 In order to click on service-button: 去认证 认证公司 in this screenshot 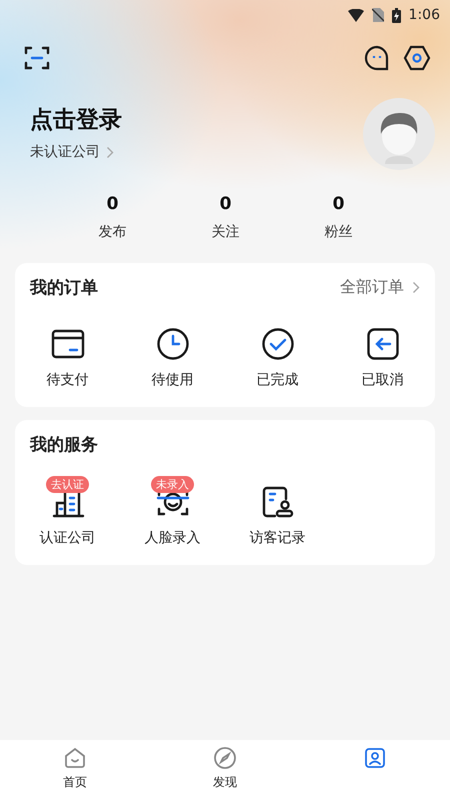, I will do `click(67, 511)`.